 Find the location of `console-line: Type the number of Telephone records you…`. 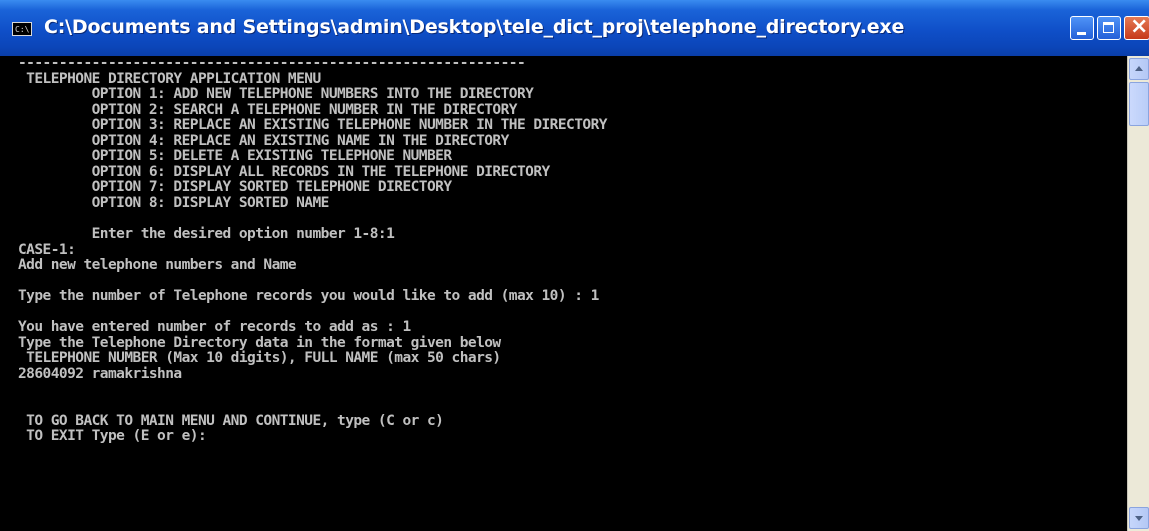

console-line: Type the number of Telephone records you… is located at coordinates (308, 296).